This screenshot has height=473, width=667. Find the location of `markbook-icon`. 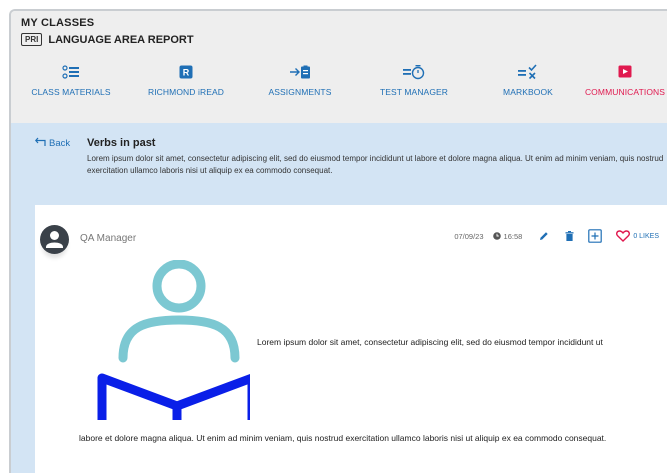

markbook-icon is located at coordinates (528, 72).